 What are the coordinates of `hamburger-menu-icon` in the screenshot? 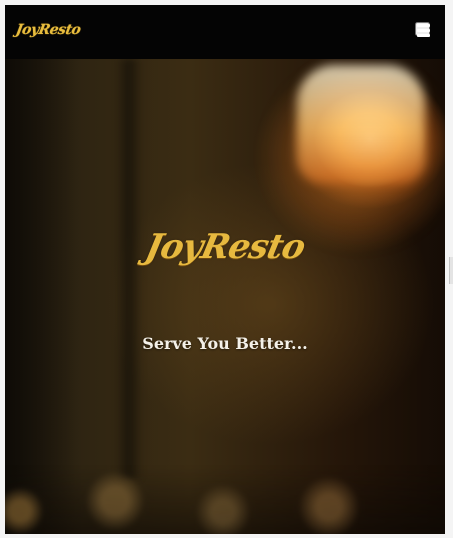 It's located at (422, 29).